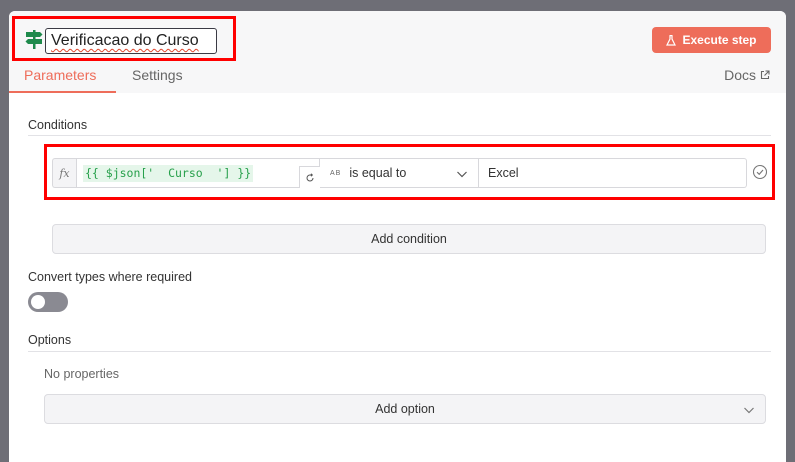 This screenshot has height=462, width=795. What do you see at coordinates (110, 277) in the screenshot?
I see `convert-types-label: Convert types where required` at bounding box center [110, 277].